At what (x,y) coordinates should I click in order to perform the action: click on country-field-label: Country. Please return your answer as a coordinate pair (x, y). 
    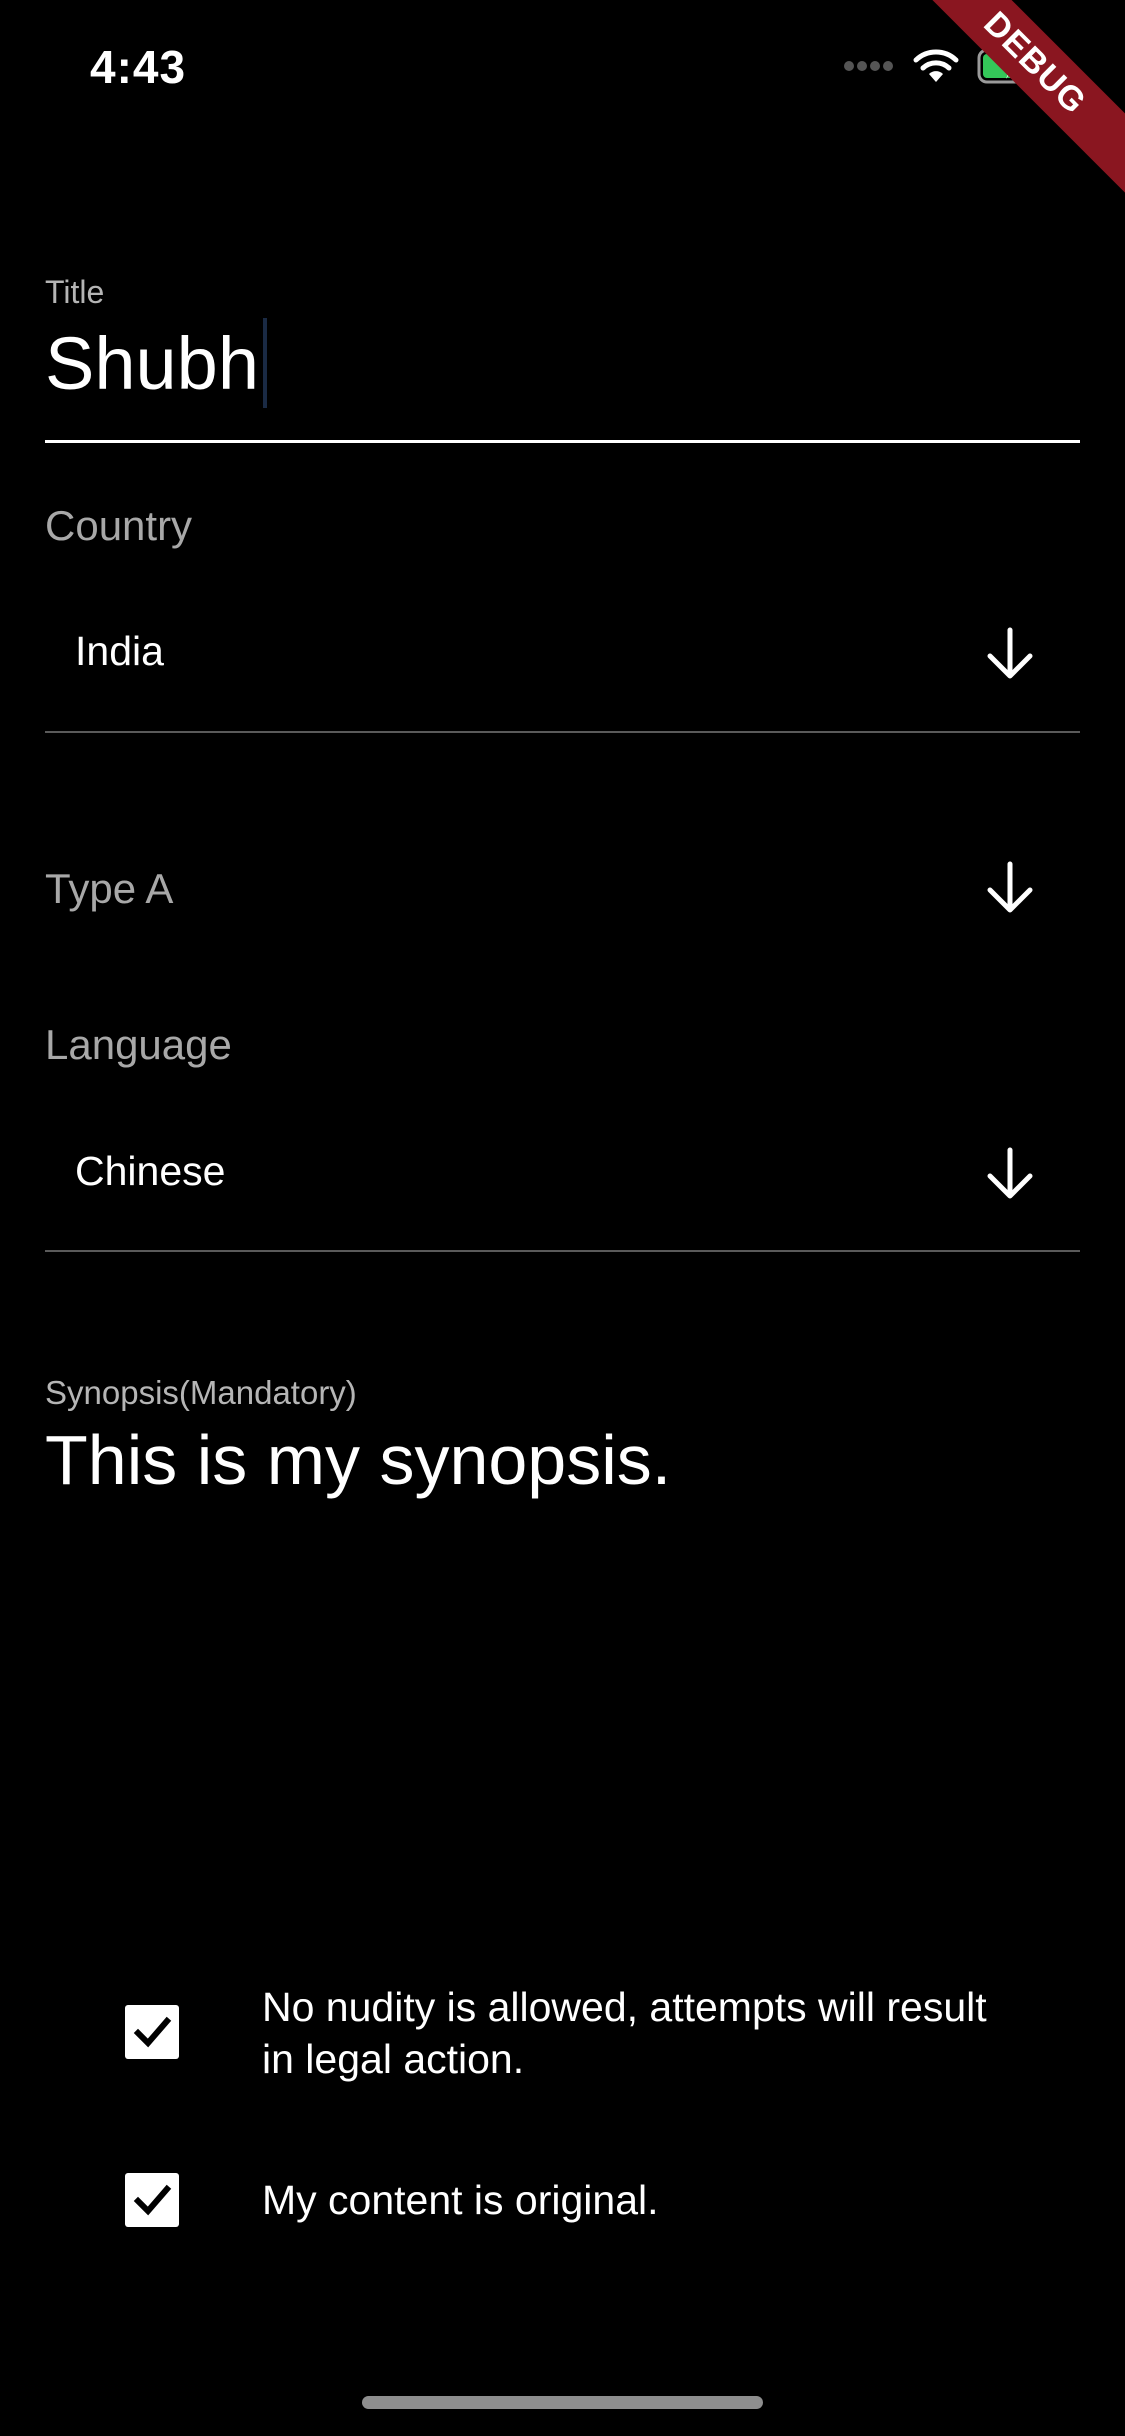
    Looking at the image, I should click on (119, 525).